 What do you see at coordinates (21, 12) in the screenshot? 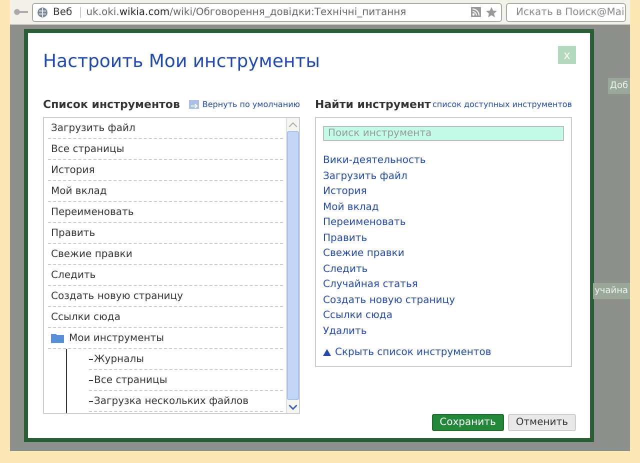
I see `key-icon` at bounding box center [21, 12].